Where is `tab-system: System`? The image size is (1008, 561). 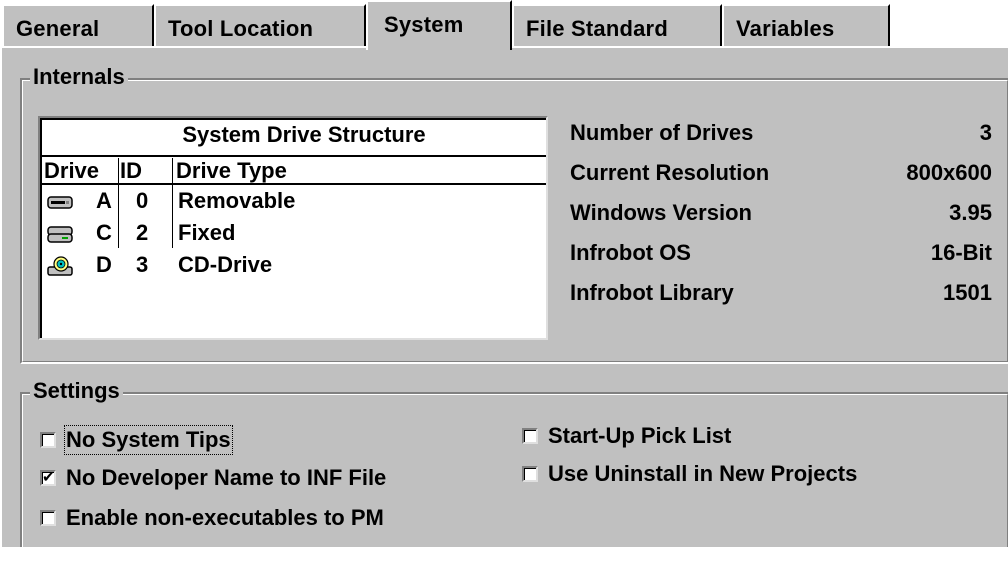 tab-system: System is located at coordinates (439, 25).